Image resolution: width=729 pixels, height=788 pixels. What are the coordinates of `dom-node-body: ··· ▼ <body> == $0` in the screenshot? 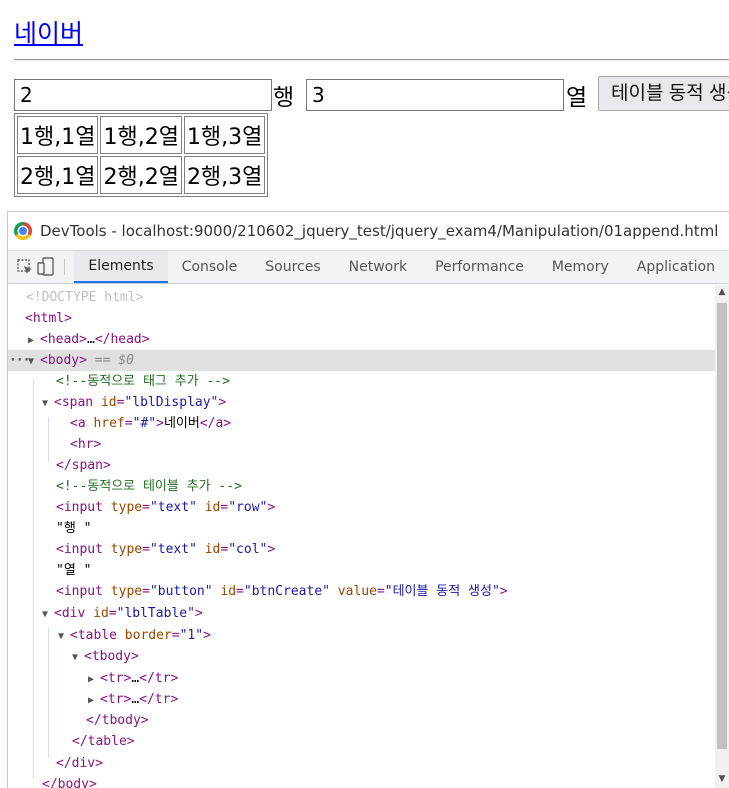 It's located at (361, 360).